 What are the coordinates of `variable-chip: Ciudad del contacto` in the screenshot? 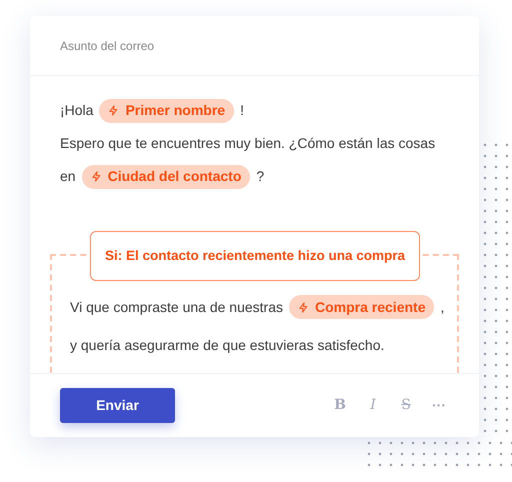 It's located at (166, 176).